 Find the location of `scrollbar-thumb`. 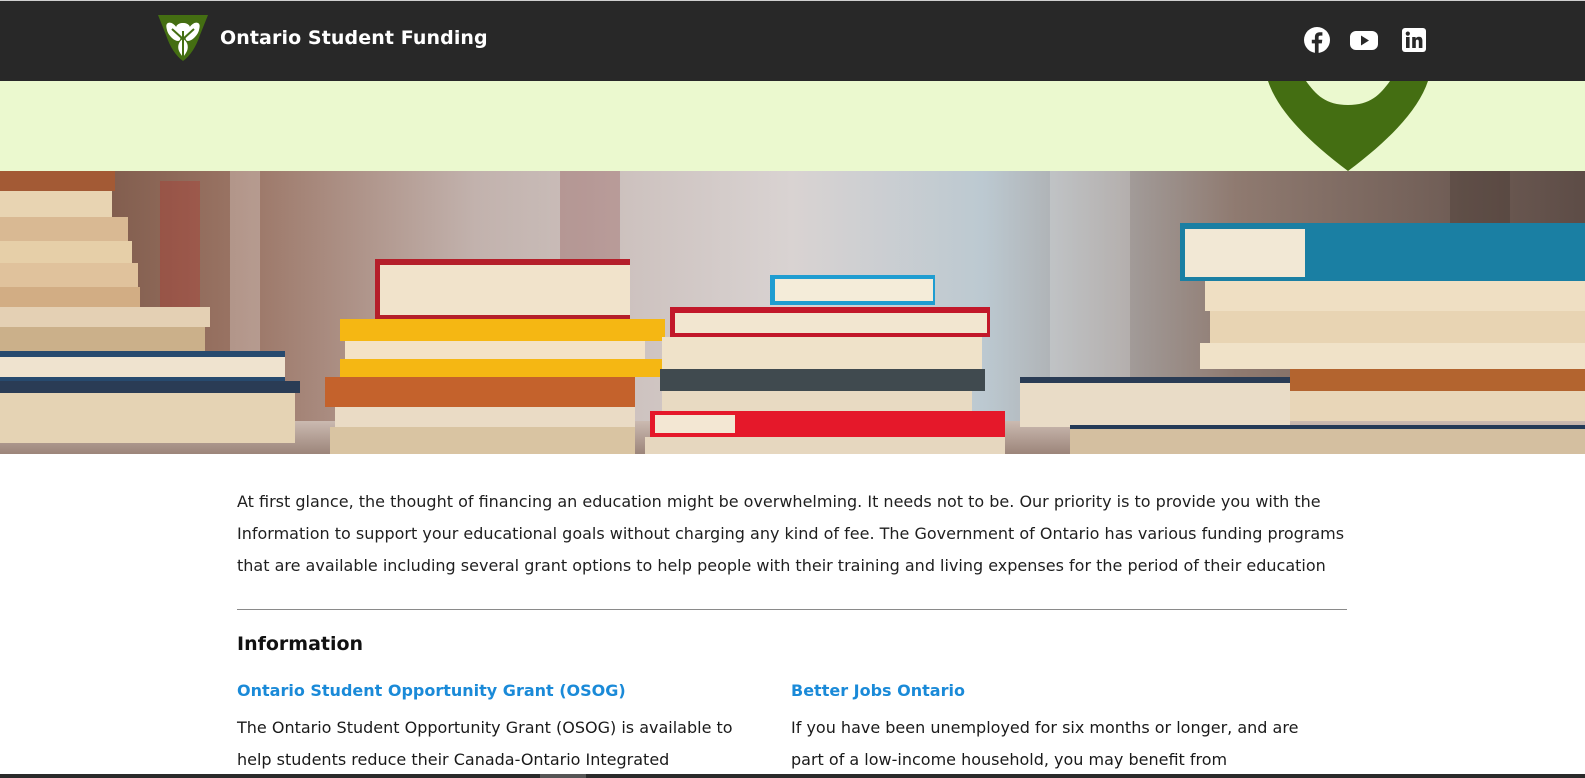

scrollbar-thumb is located at coordinates (563, 776).